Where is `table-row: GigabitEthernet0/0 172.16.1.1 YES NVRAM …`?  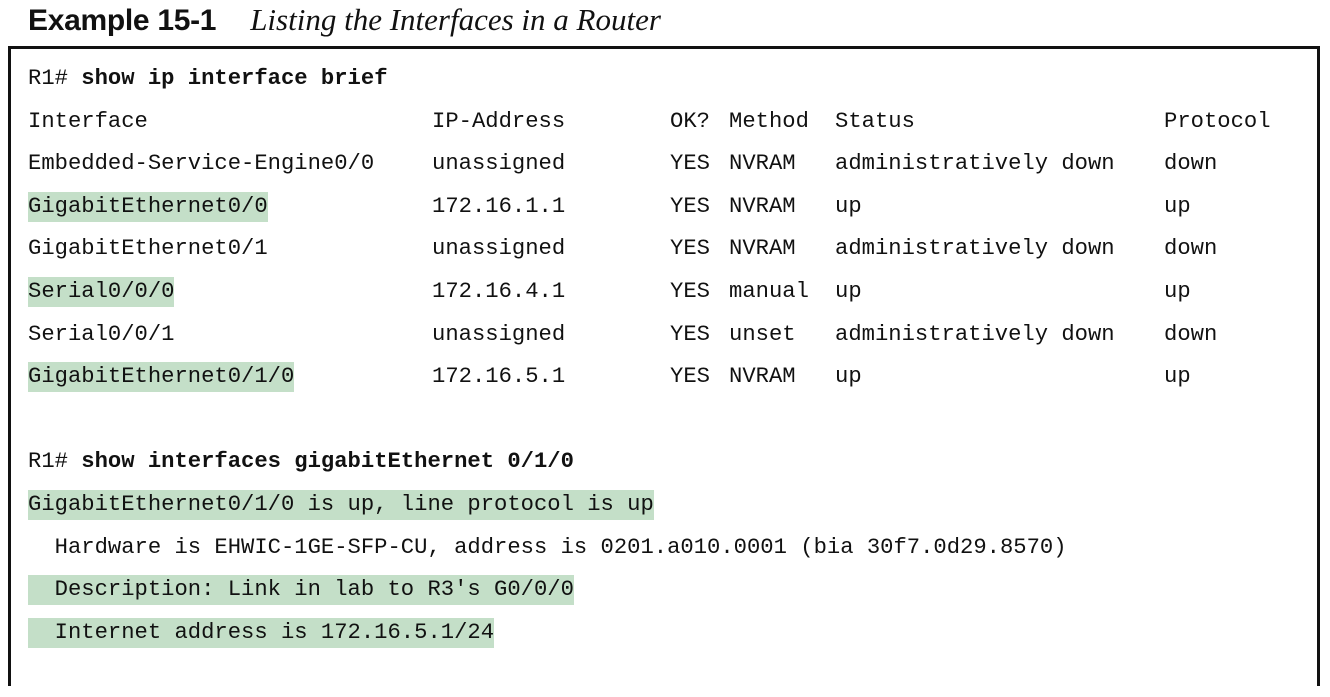 table-row: GigabitEthernet0/0 172.16.1.1 YES NVRAM … is located at coordinates (609, 207).